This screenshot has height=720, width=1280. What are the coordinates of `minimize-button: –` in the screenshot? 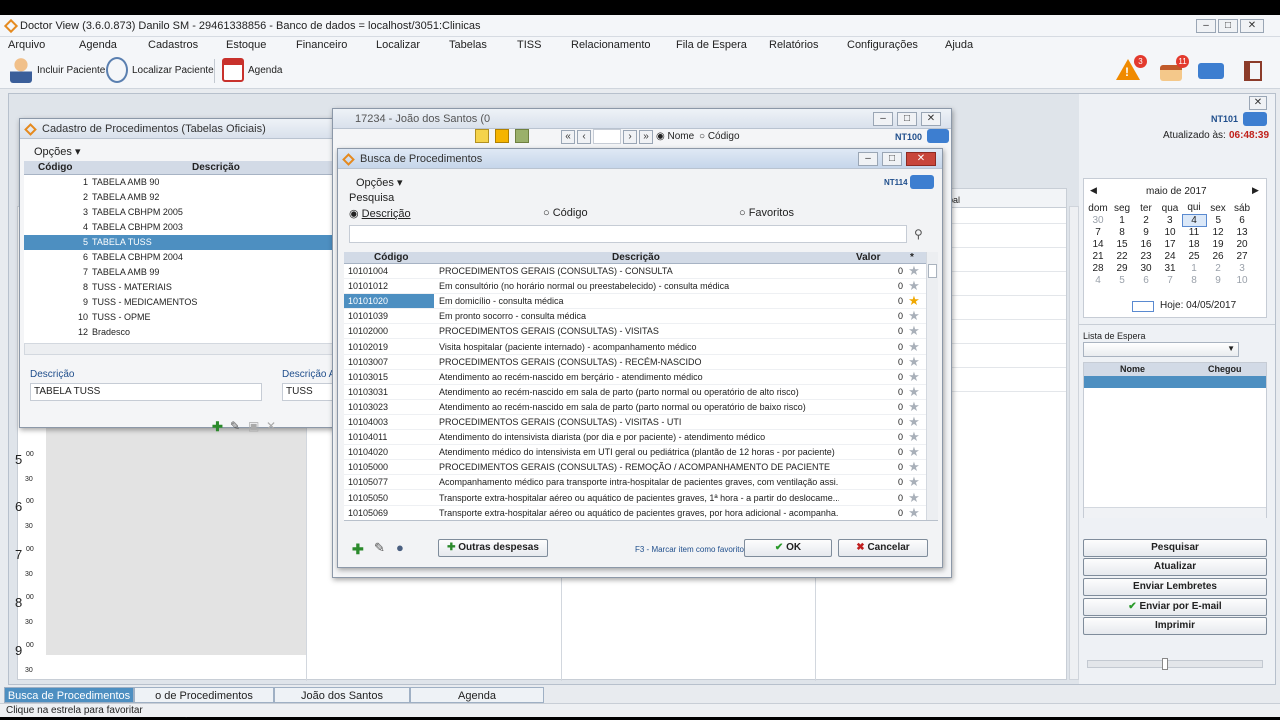 It's located at (1206, 26).